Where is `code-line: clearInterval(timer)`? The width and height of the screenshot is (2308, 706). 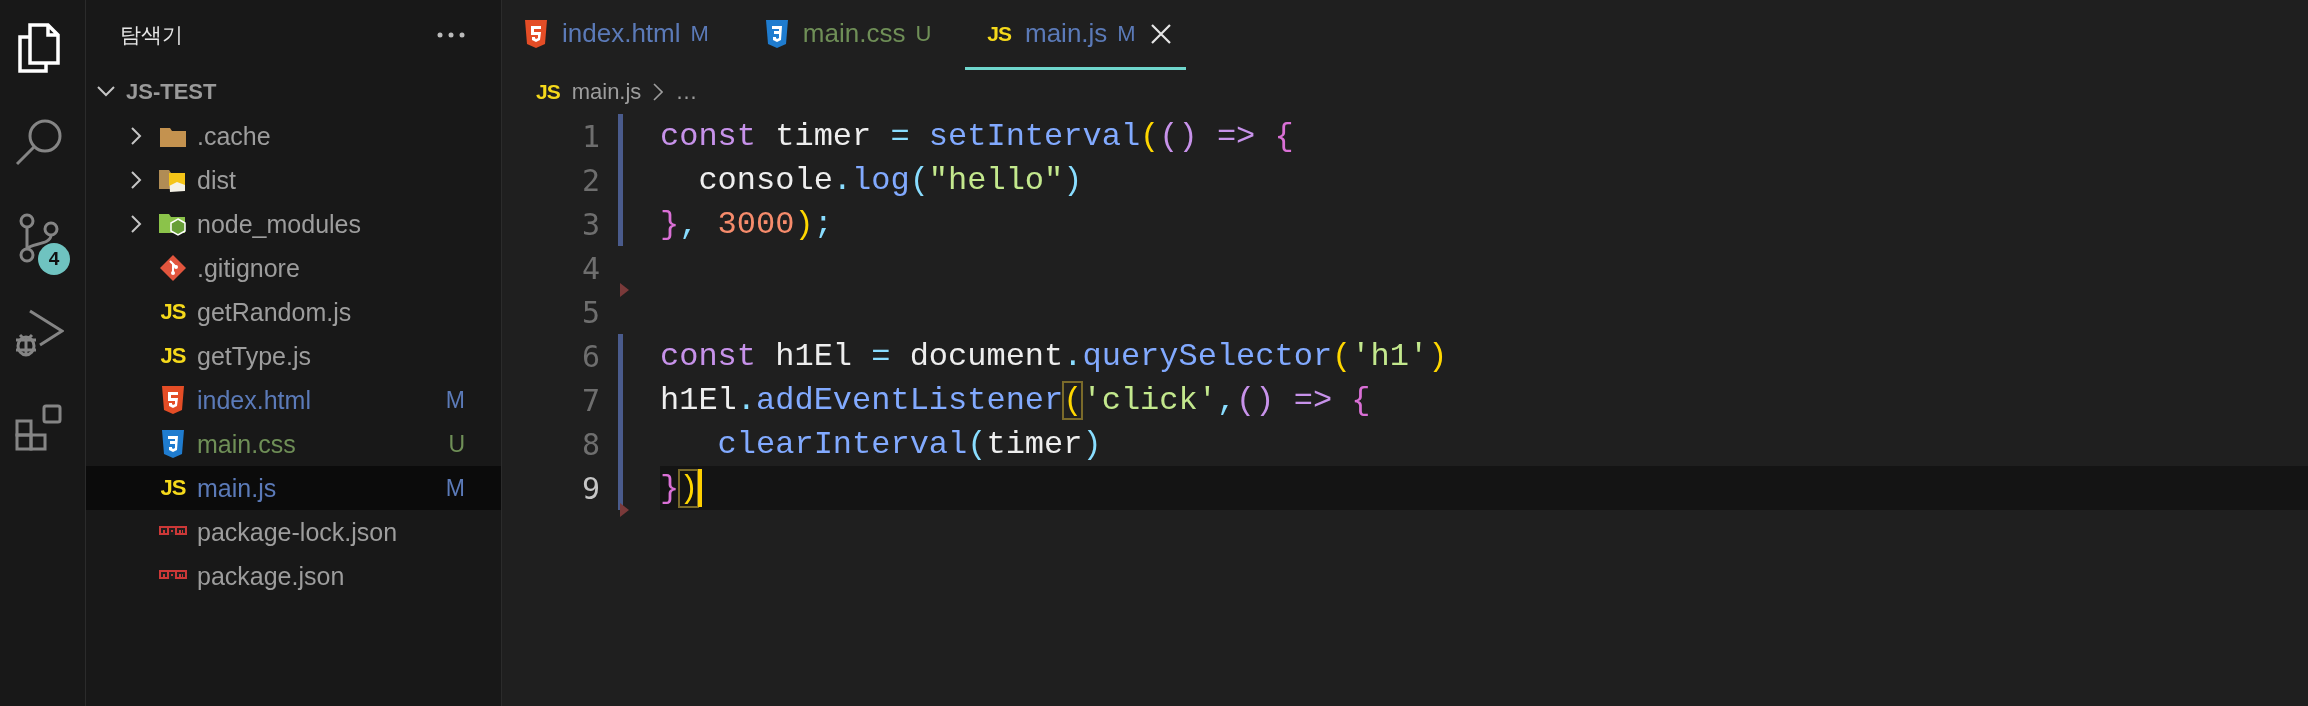
code-line: clearInterval(timer) is located at coordinates (909, 444).